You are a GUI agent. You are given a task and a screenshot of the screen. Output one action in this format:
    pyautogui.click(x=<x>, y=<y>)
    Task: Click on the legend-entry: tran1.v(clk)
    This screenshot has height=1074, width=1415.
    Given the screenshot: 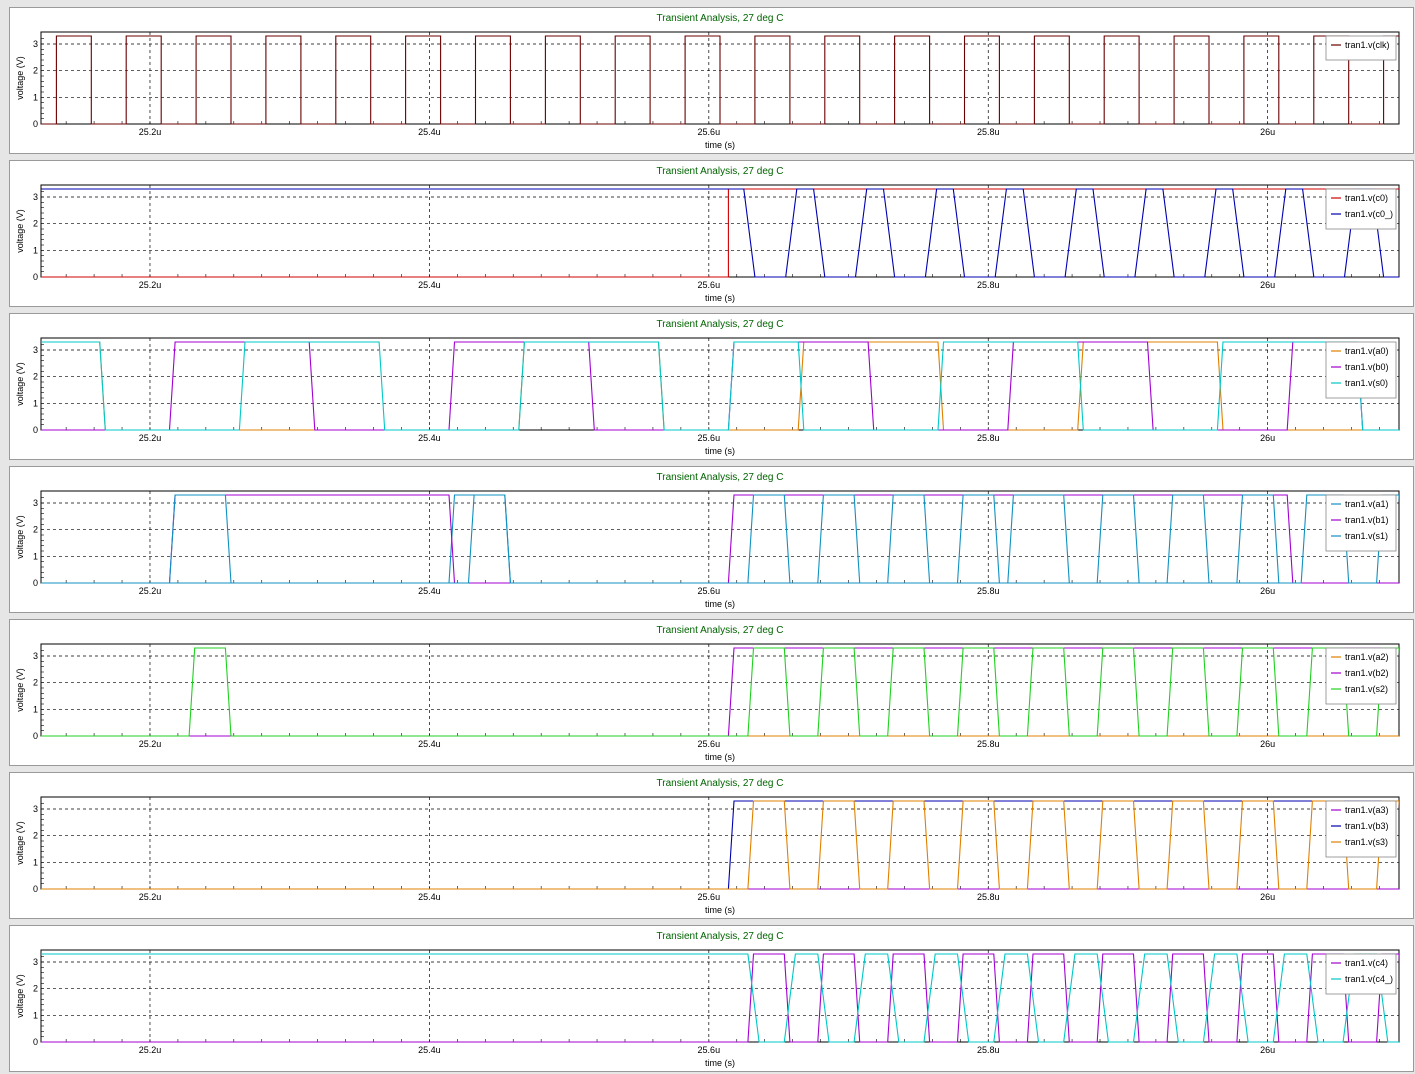 What is the action you would take?
    pyautogui.click(x=1367, y=45)
    